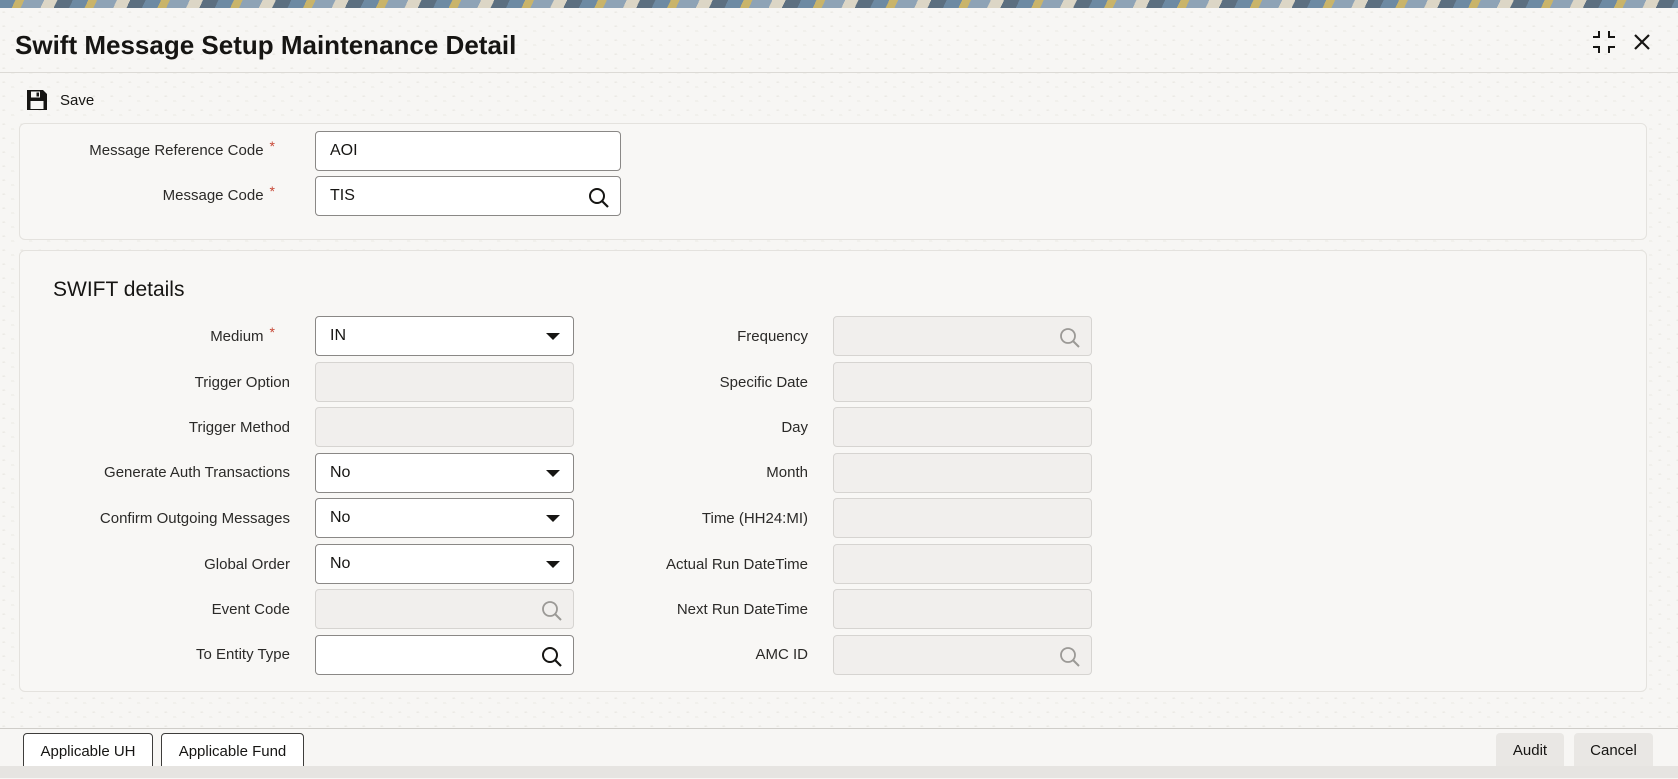 Image resolution: width=1678 pixels, height=779 pixels. What do you see at coordinates (839, 40) in the screenshot?
I see `title-bar: Swift Message Setup Maintenance Detail` at bounding box center [839, 40].